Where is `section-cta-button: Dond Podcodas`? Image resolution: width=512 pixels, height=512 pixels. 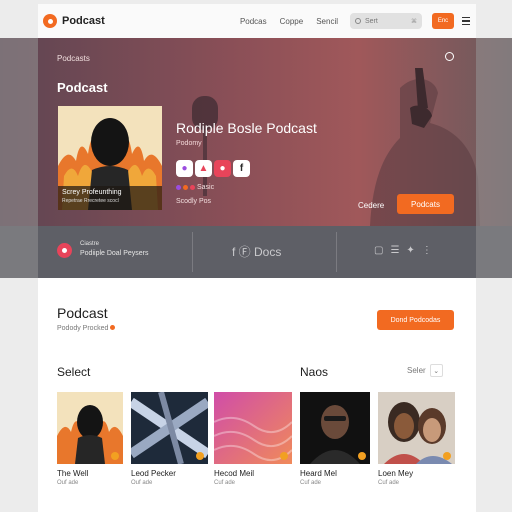 section-cta-button: Dond Podcodas is located at coordinates (415, 320).